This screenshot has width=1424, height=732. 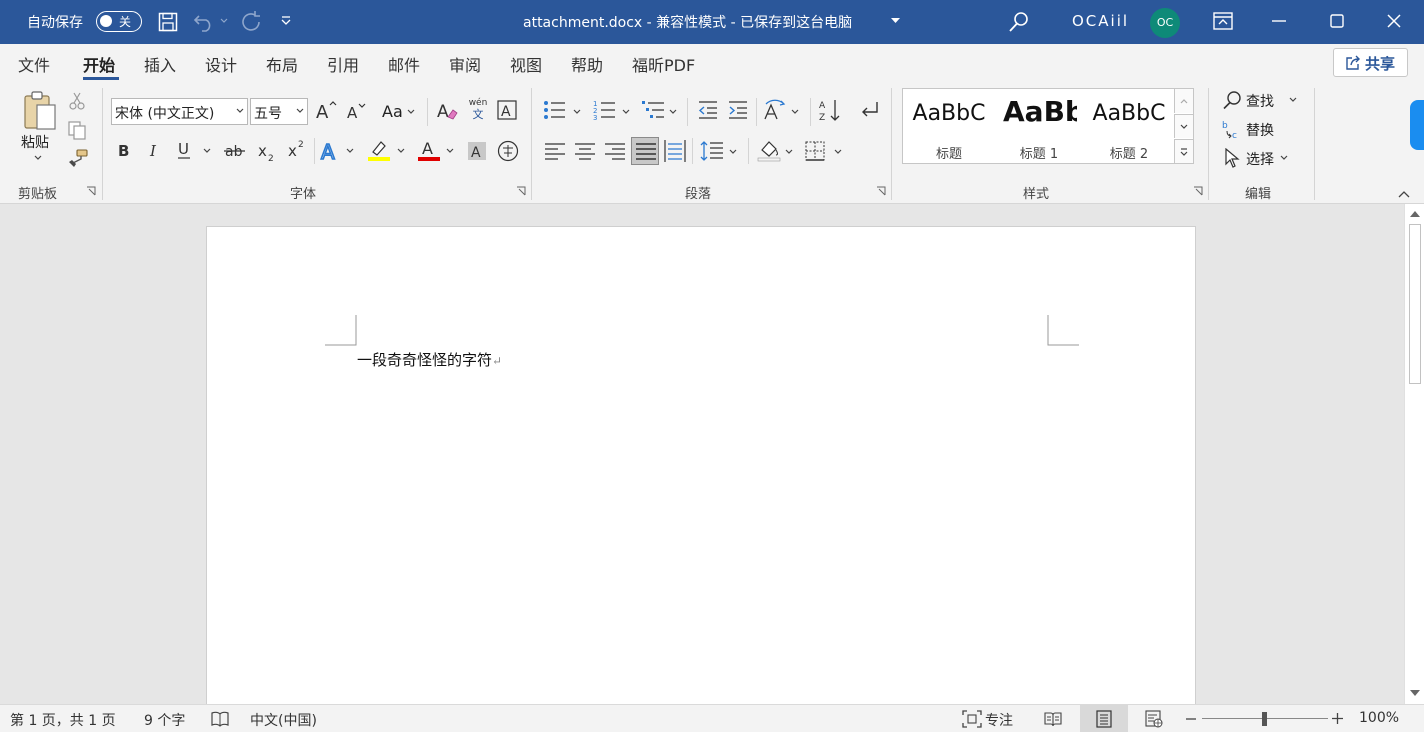 I want to click on undo-icon, so click(x=204, y=22).